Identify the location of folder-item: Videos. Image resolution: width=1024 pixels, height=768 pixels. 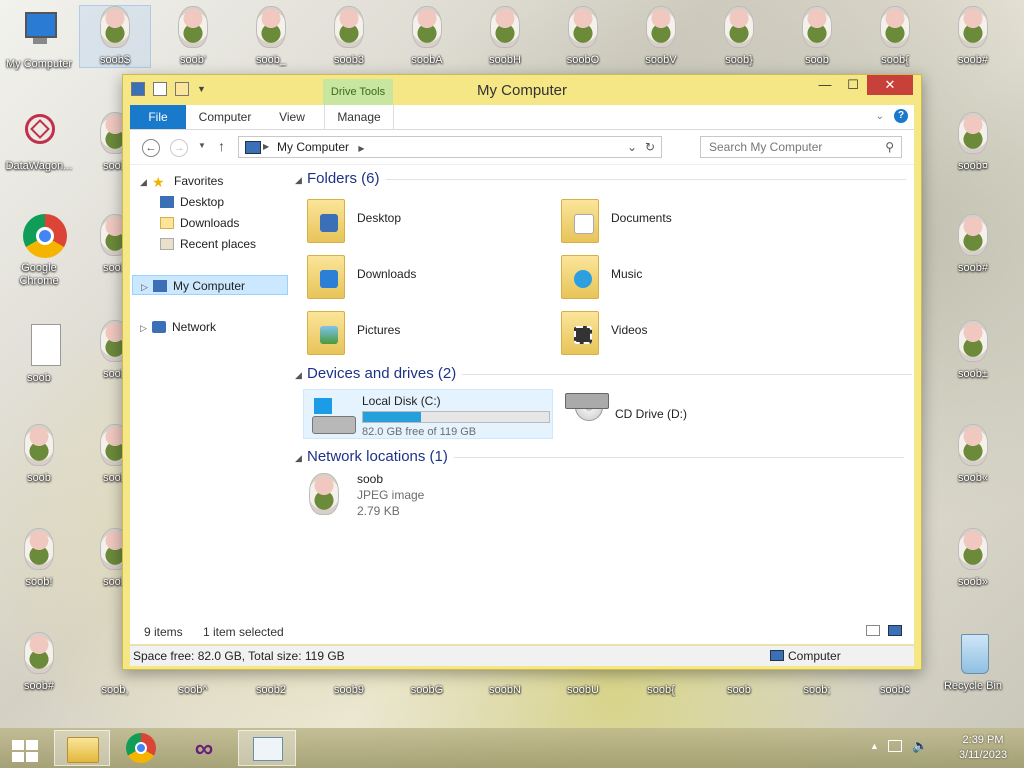
(674, 332).